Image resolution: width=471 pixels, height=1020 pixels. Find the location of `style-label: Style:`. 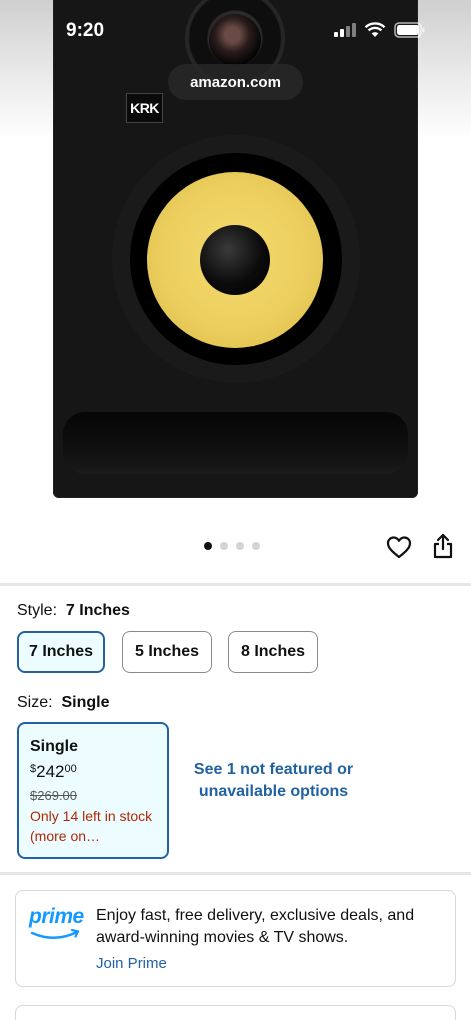

style-label: Style: is located at coordinates (37, 610).